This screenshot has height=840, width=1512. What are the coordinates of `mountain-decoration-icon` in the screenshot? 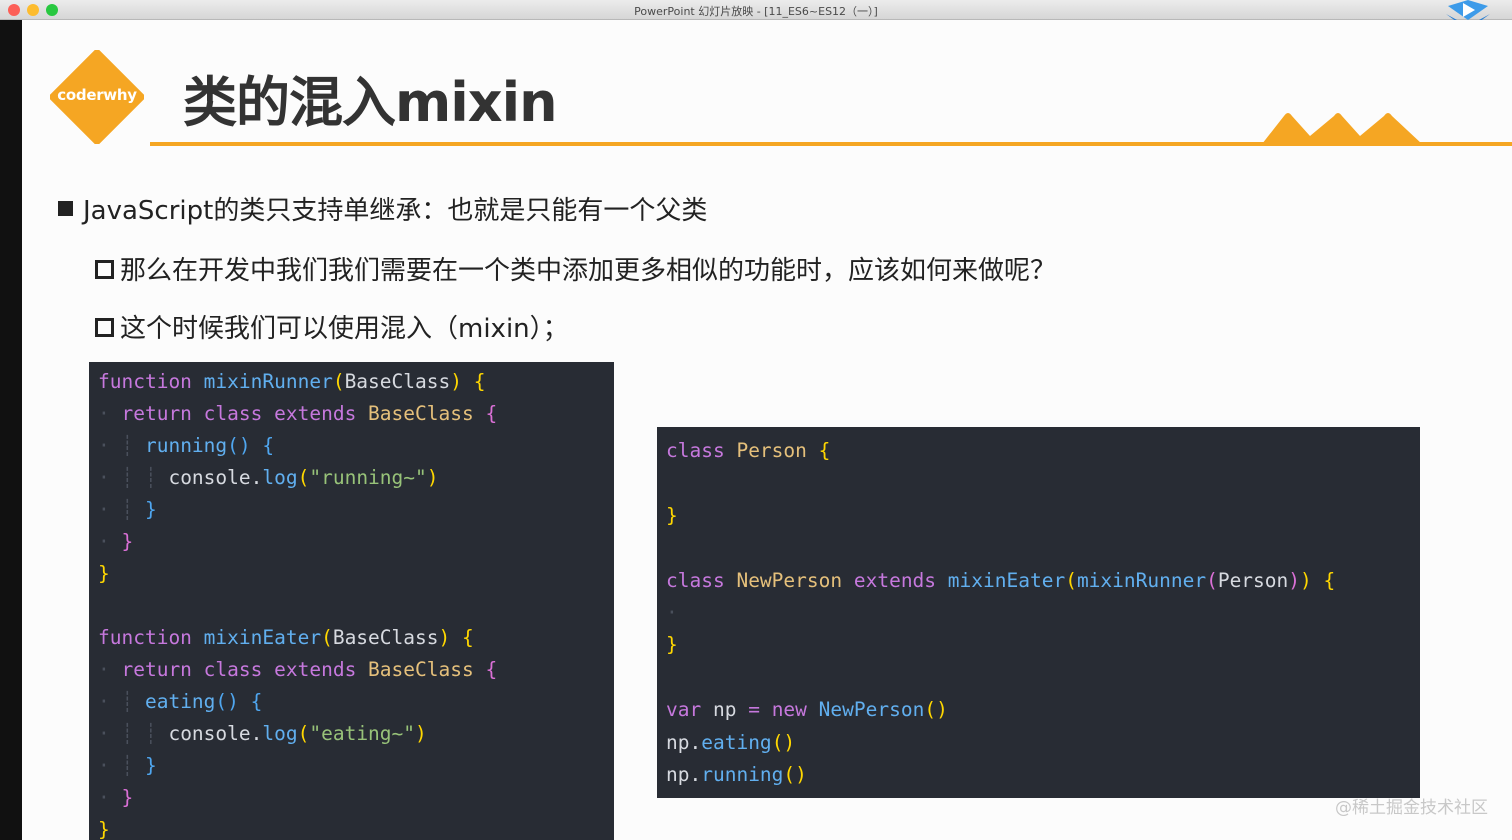 It's located at (1342, 128).